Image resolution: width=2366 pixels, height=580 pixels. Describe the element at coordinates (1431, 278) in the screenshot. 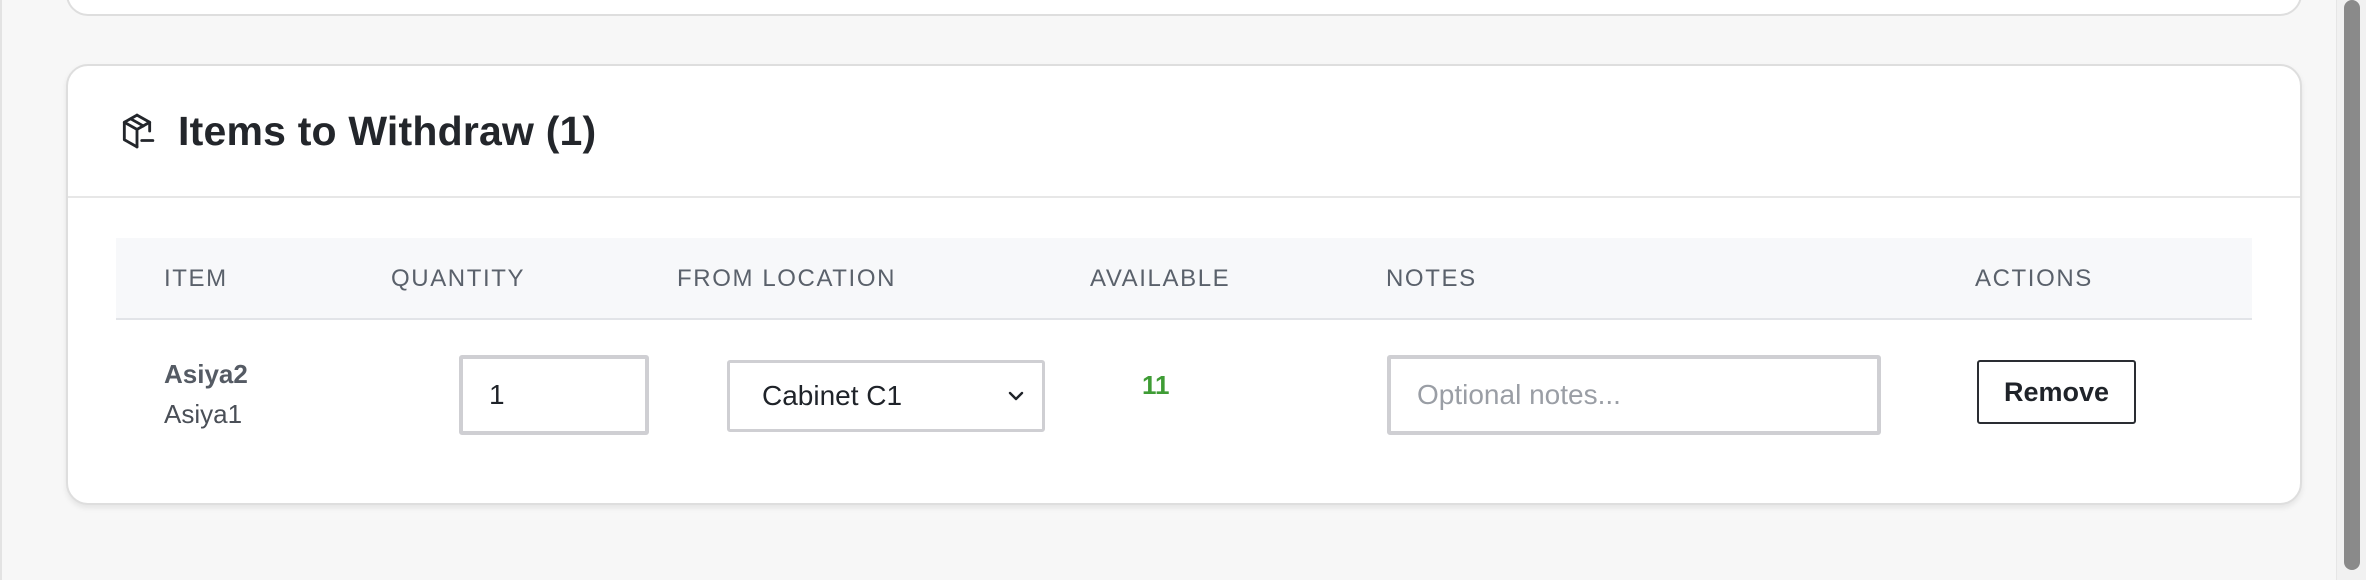

I see `column-header-notes: NOTES` at that location.